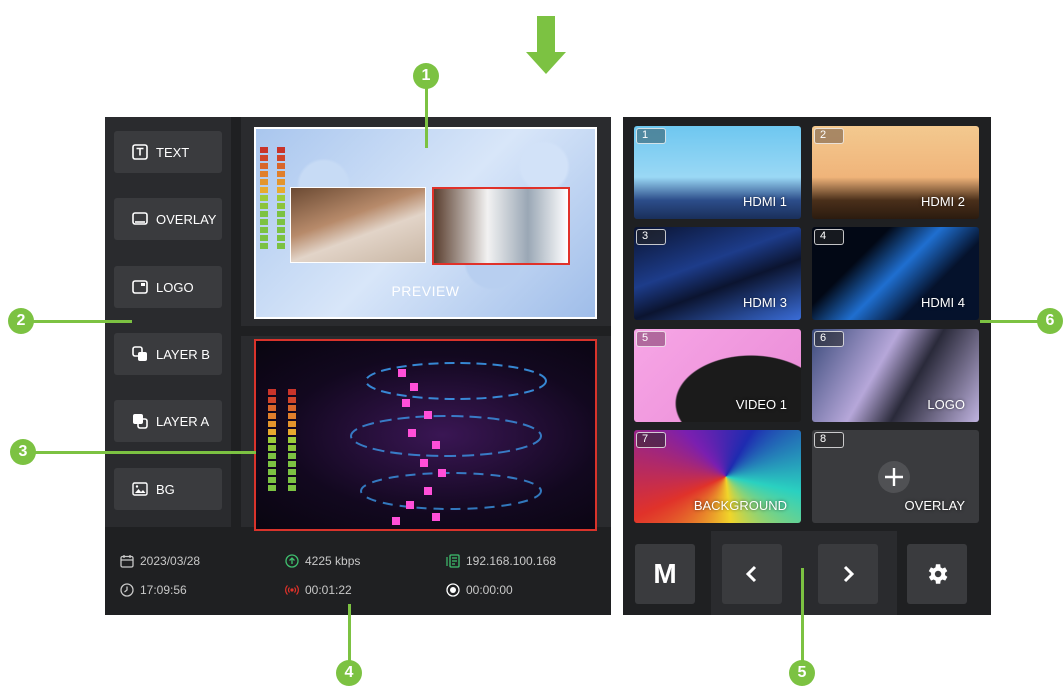 The image size is (1063, 686). I want to click on text-icon, so click(140, 152).